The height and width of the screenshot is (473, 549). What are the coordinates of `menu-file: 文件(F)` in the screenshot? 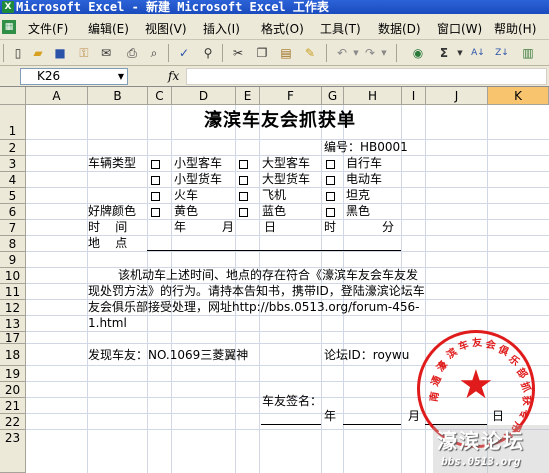 It's located at (48, 28).